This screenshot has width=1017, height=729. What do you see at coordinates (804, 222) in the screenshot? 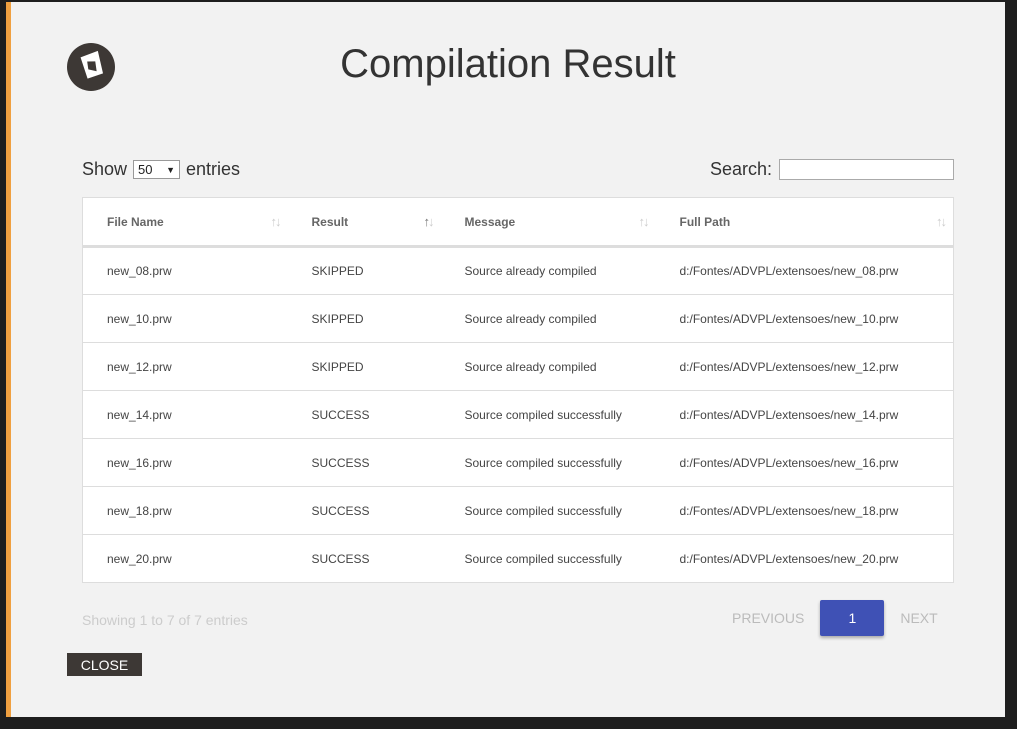
I see `column-header-full-path: Full Path ↑↓` at bounding box center [804, 222].